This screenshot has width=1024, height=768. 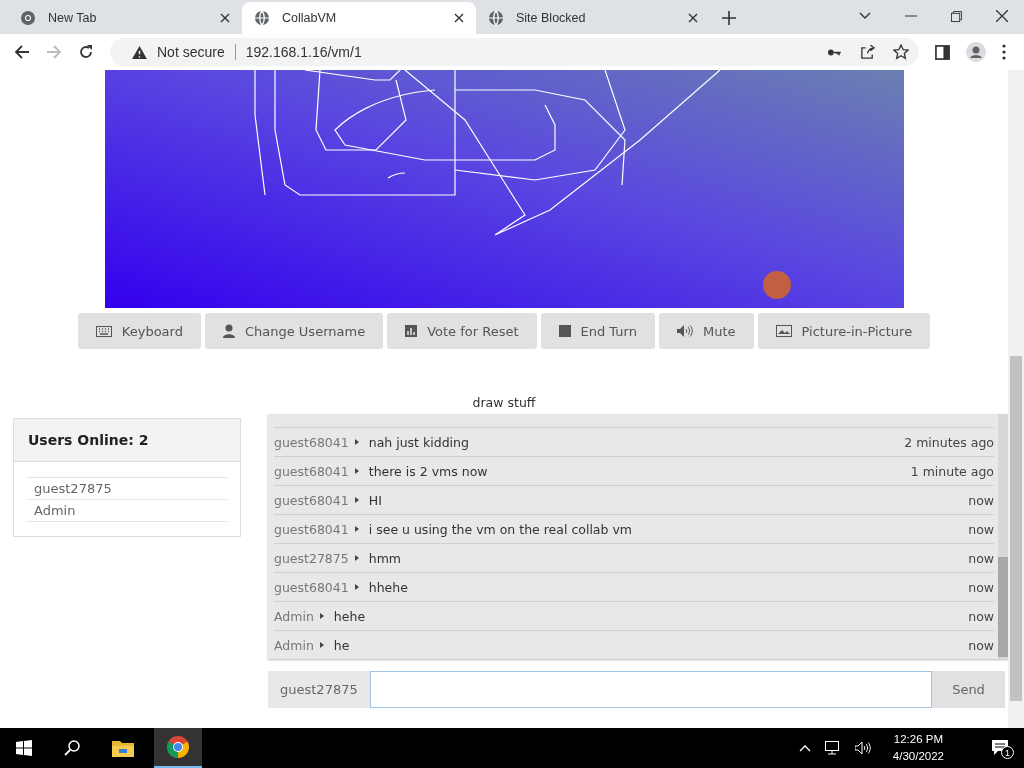 What do you see at coordinates (73, 18) in the screenshot?
I see `tab-title: New Tab` at bounding box center [73, 18].